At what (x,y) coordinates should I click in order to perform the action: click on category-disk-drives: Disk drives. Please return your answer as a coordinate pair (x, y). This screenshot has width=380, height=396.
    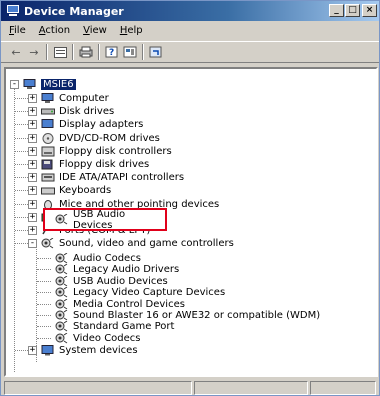
    Looking at the image, I should click on (77, 111).